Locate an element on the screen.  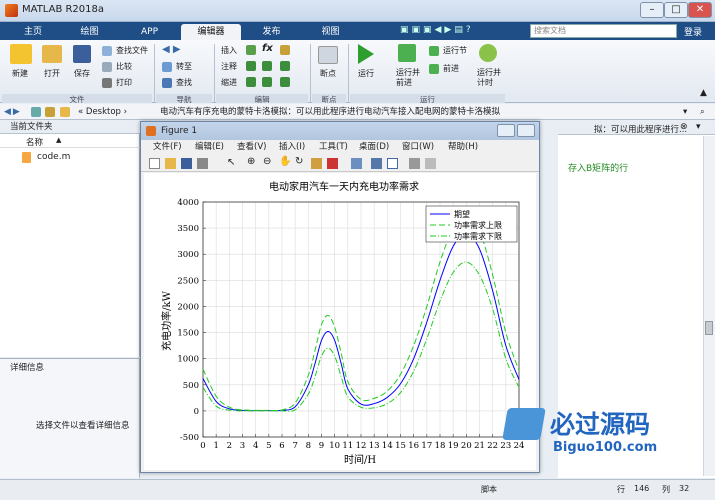
run-advance-icon is located at coordinates (407, 53).